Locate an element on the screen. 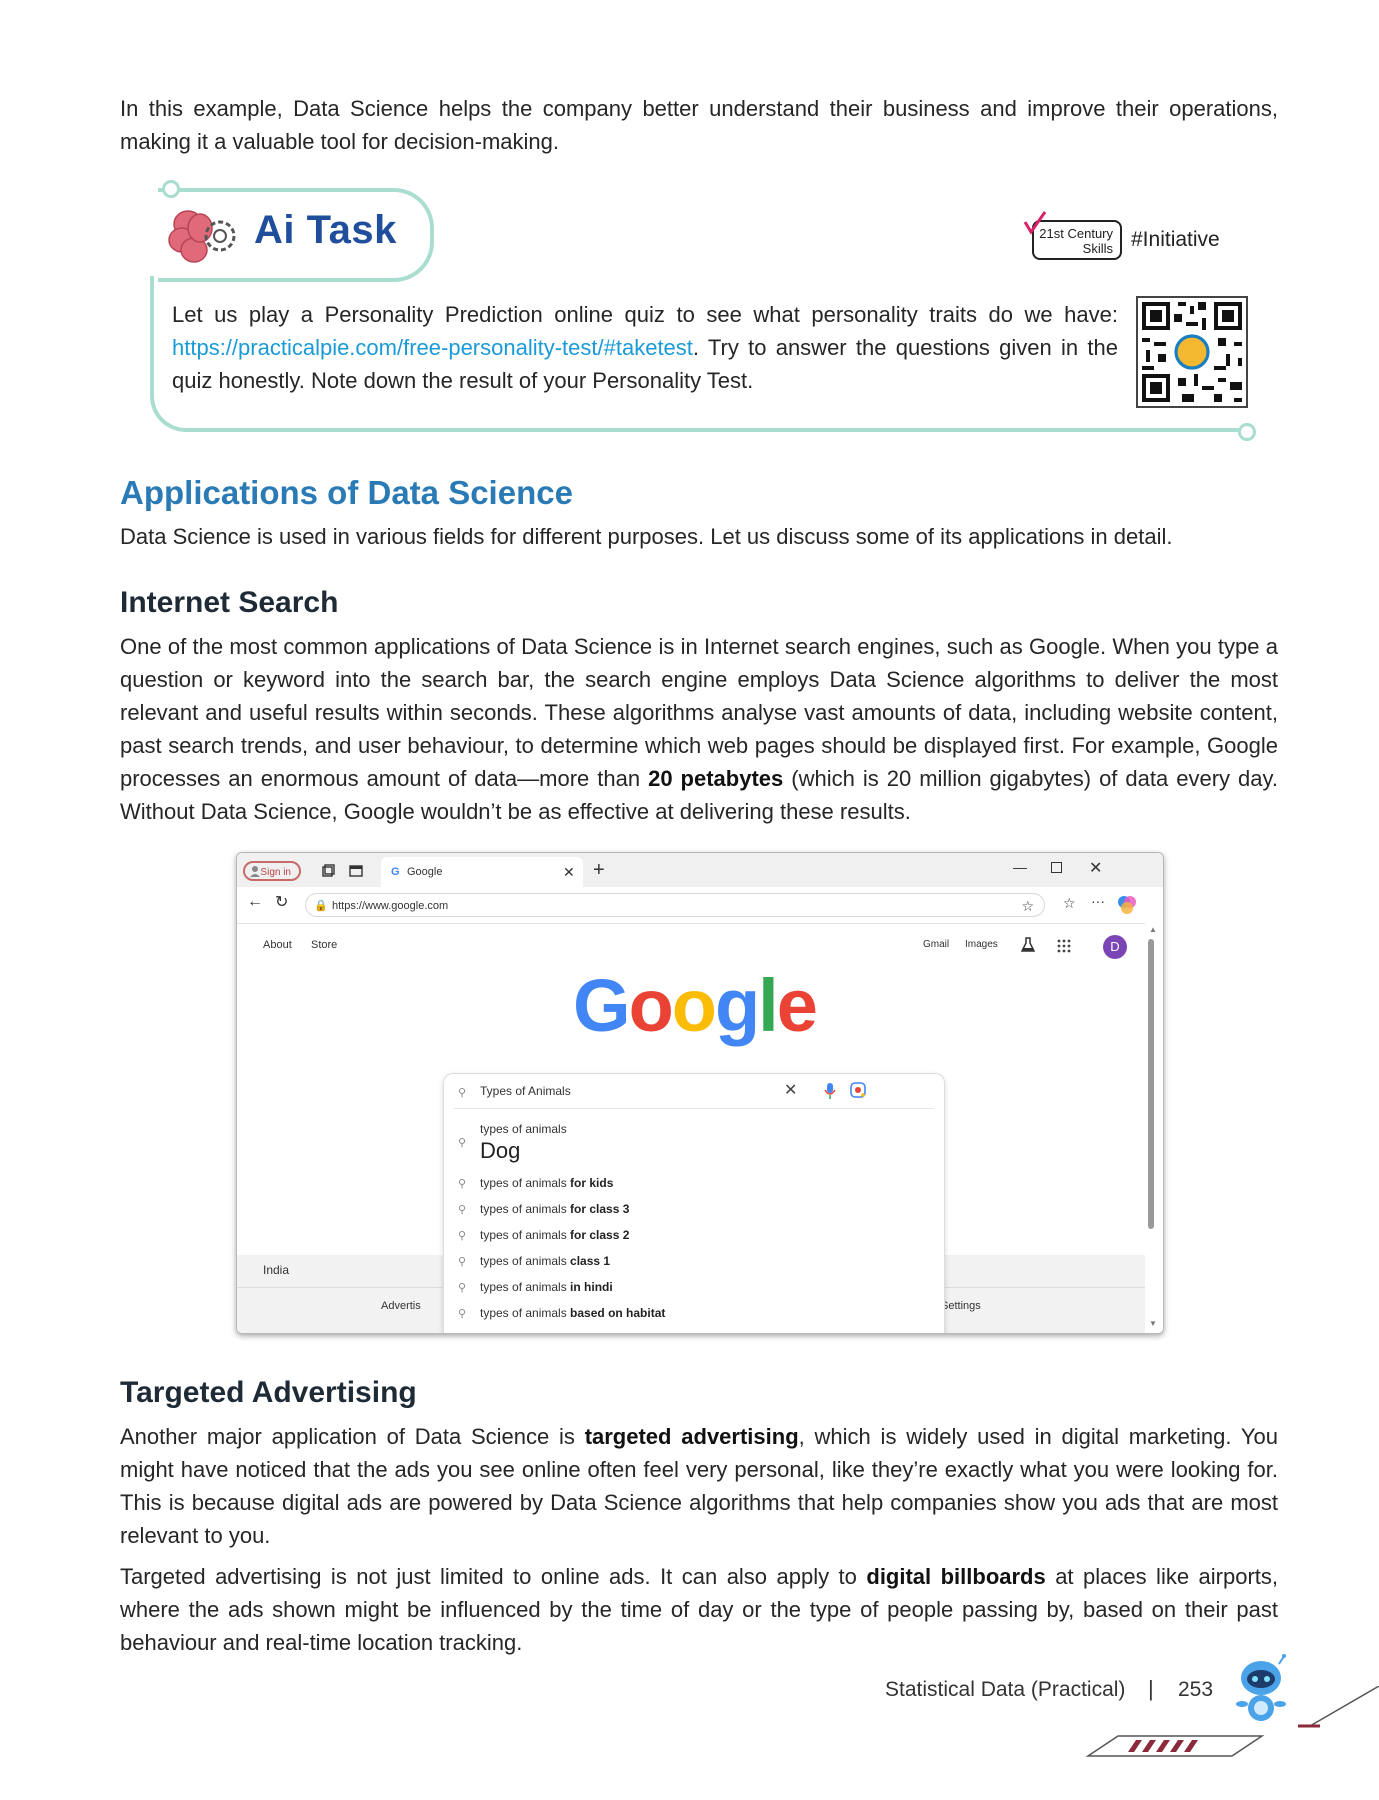  suggestion-item: types of animals class 1 is located at coordinates (545, 1261).